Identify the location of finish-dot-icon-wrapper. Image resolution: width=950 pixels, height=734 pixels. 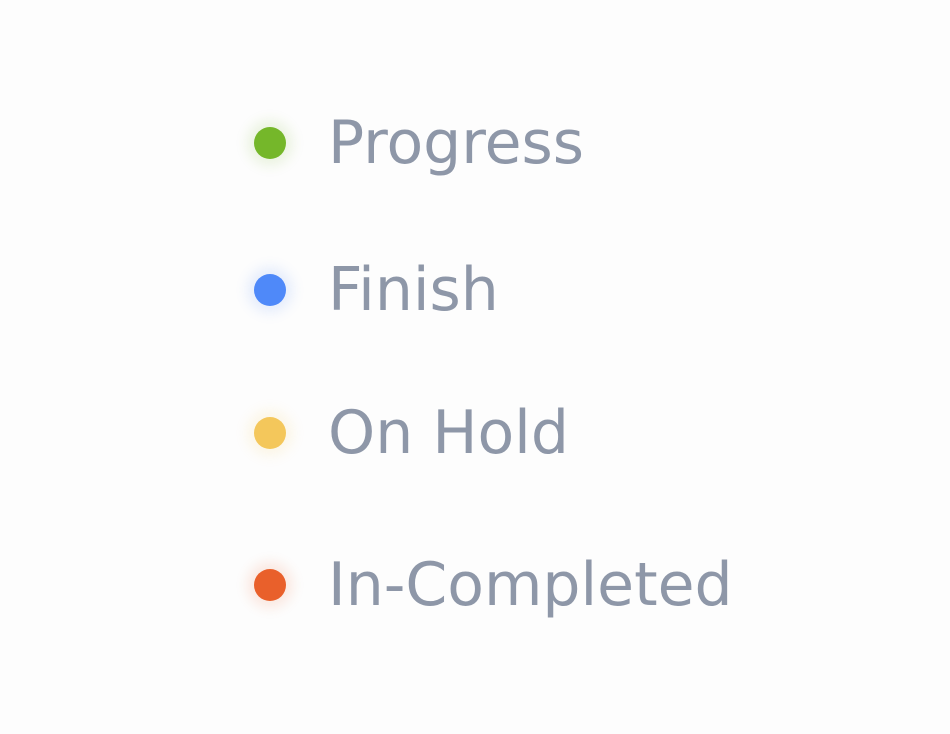
(270, 290).